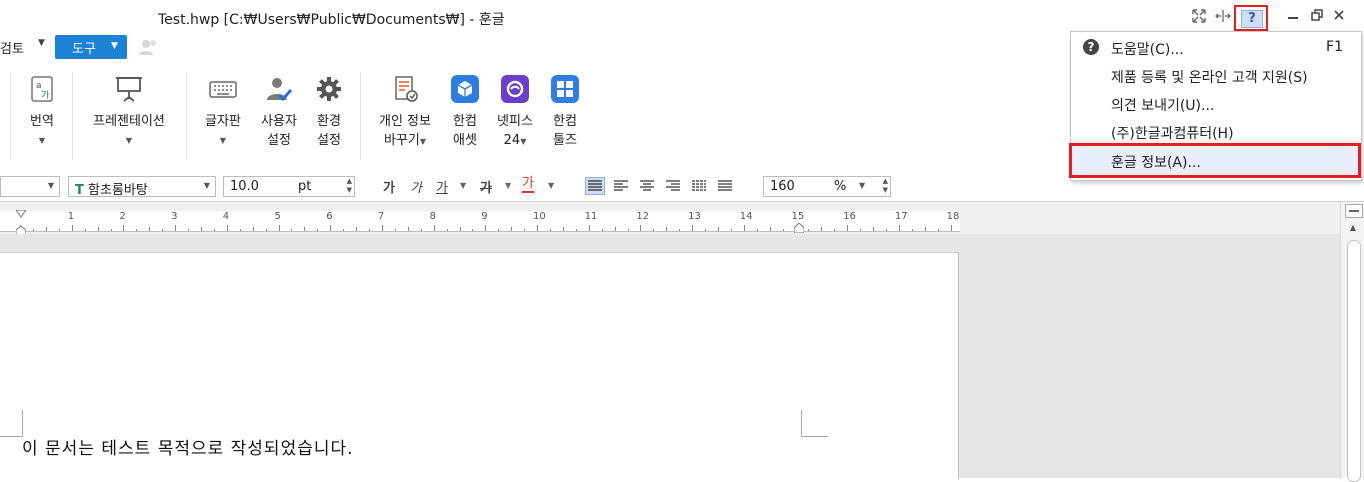  Describe the element at coordinates (349, 186) in the screenshot. I see `font-size-stepper: ▲ ▼` at that location.